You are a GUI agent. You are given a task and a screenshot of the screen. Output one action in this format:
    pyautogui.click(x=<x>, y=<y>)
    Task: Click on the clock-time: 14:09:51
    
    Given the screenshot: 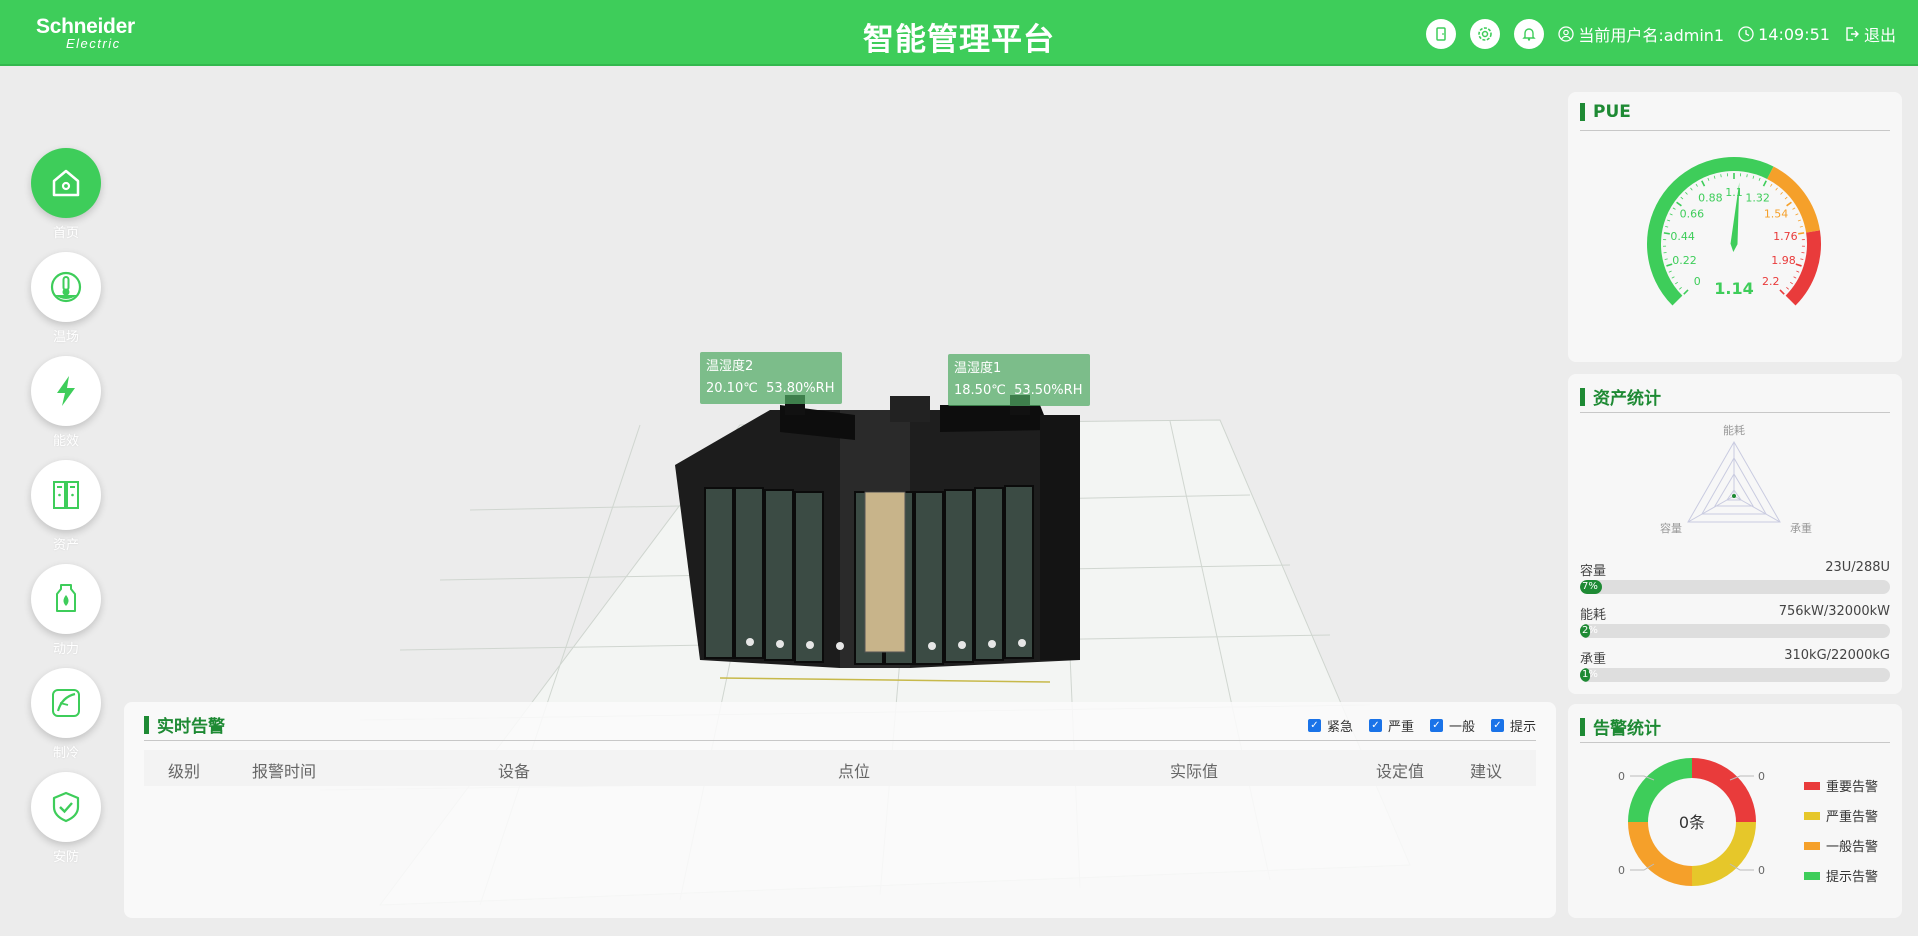 What is the action you would take?
    pyautogui.click(x=1794, y=34)
    